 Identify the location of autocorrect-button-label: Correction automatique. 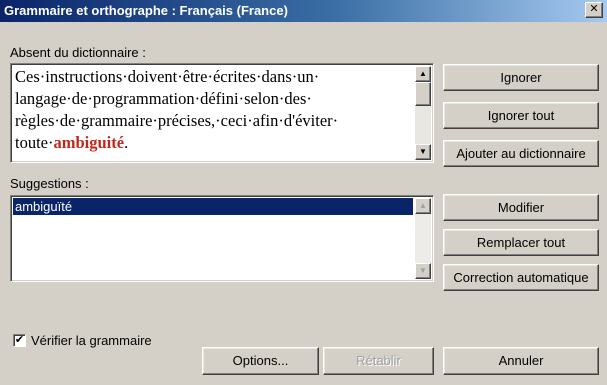
(521, 277).